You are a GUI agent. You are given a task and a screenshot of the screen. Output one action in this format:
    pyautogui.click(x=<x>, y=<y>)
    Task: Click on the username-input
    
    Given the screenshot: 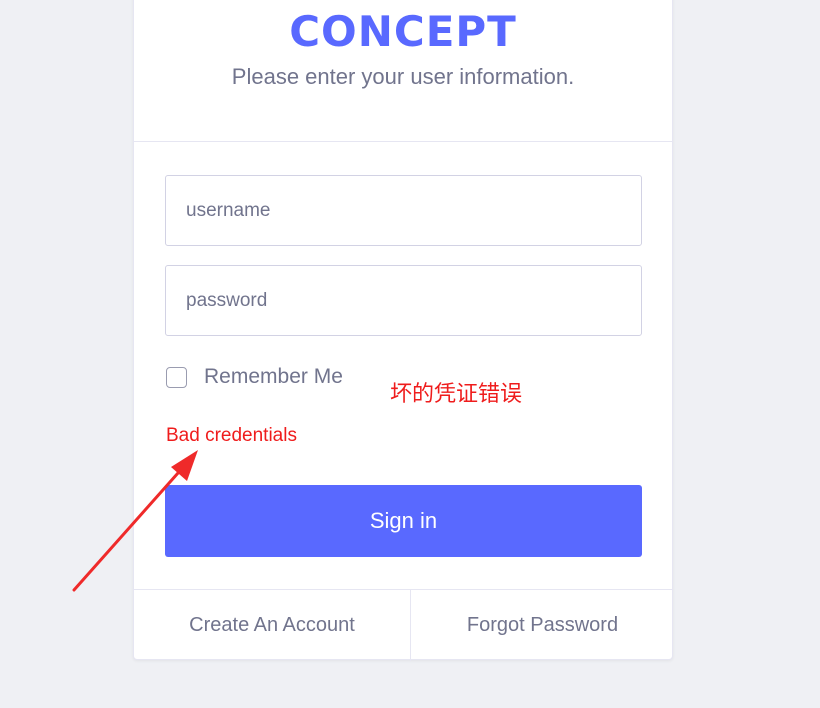 What is the action you would take?
    pyautogui.click(x=403, y=210)
    